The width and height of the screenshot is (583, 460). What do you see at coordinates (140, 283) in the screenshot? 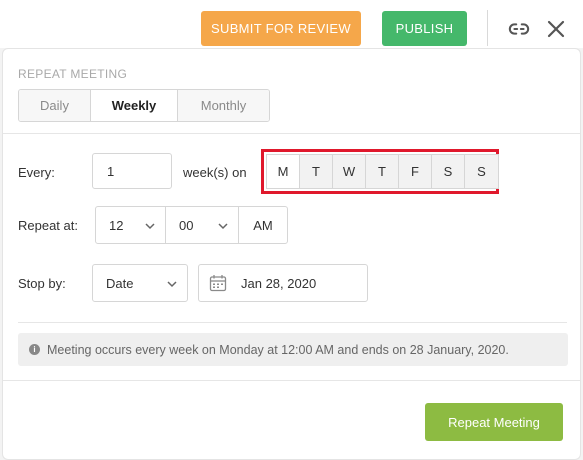
I see `stop-by-select: Date` at bounding box center [140, 283].